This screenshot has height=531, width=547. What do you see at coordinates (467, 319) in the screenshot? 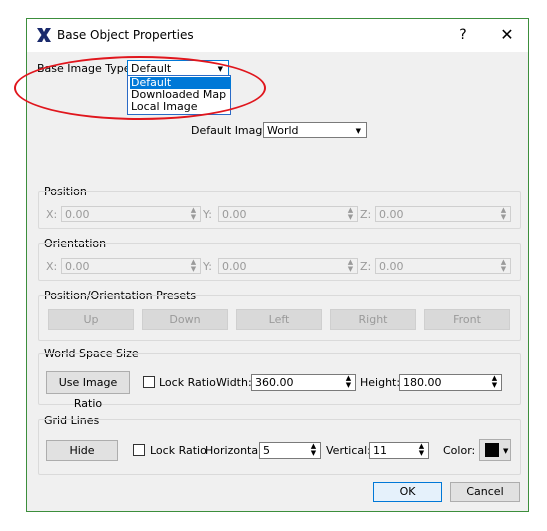
I see `preset-front-button: Front` at bounding box center [467, 319].